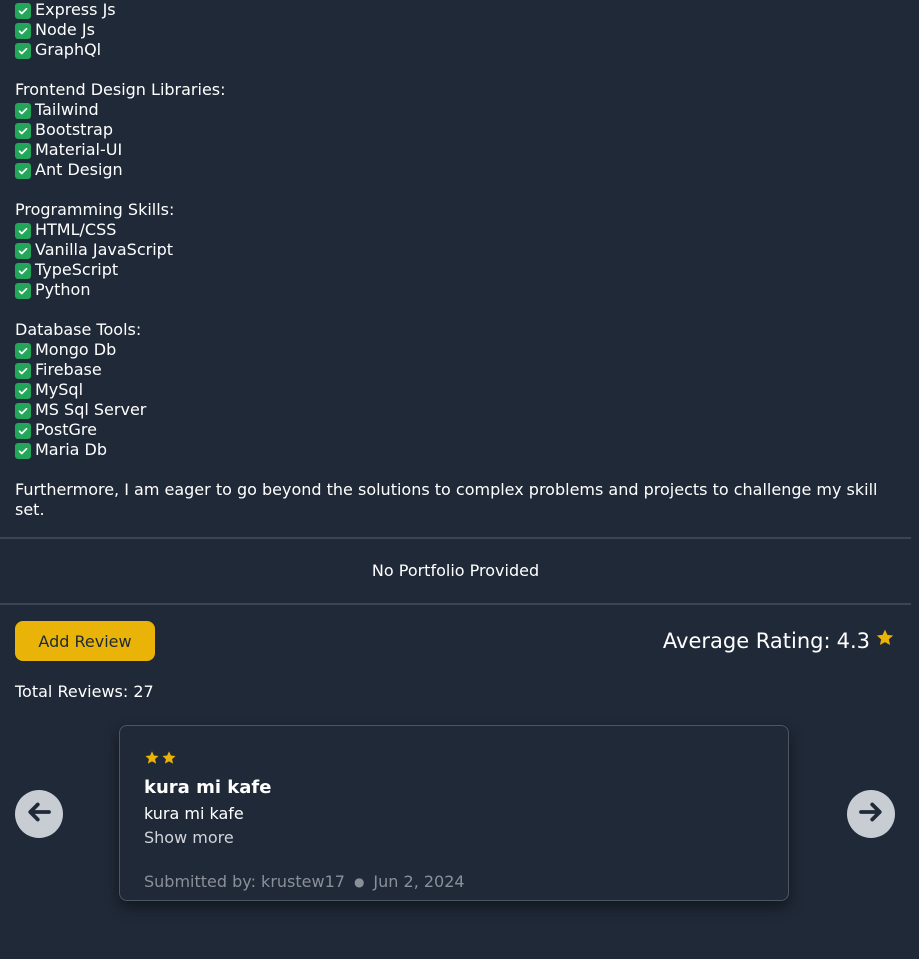  Describe the element at coordinates (450, 110) in the screenshot. I see `skill-item: Tailwind` at that location.